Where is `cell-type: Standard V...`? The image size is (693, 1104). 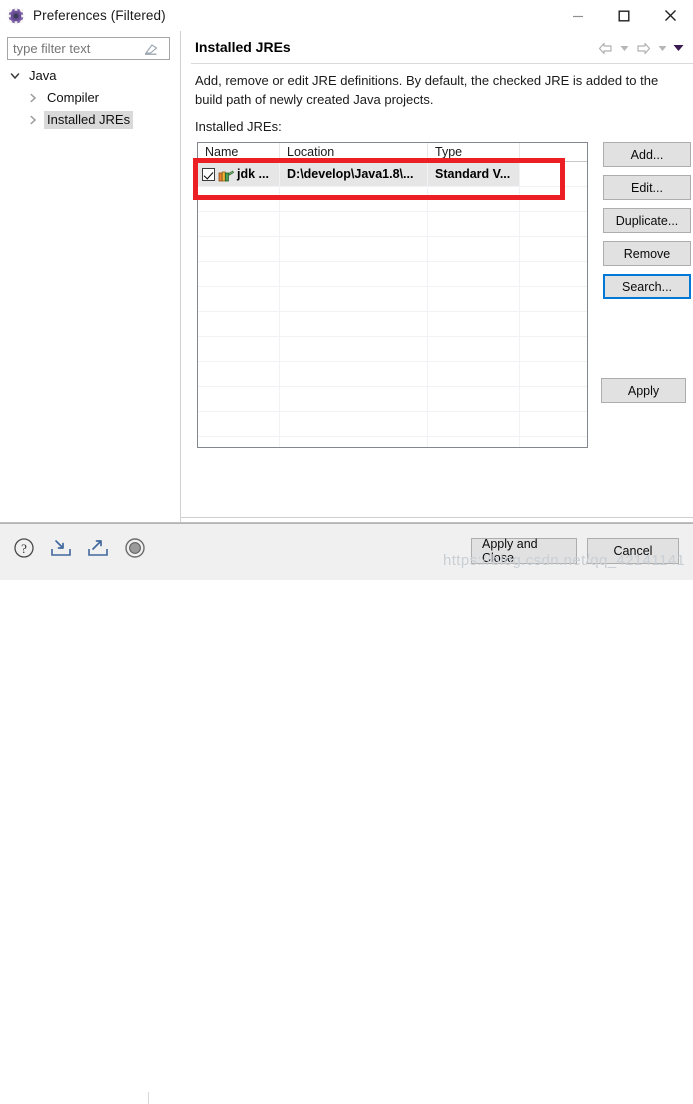 cell-type: Standard V... is located at coordinates (474, 174).